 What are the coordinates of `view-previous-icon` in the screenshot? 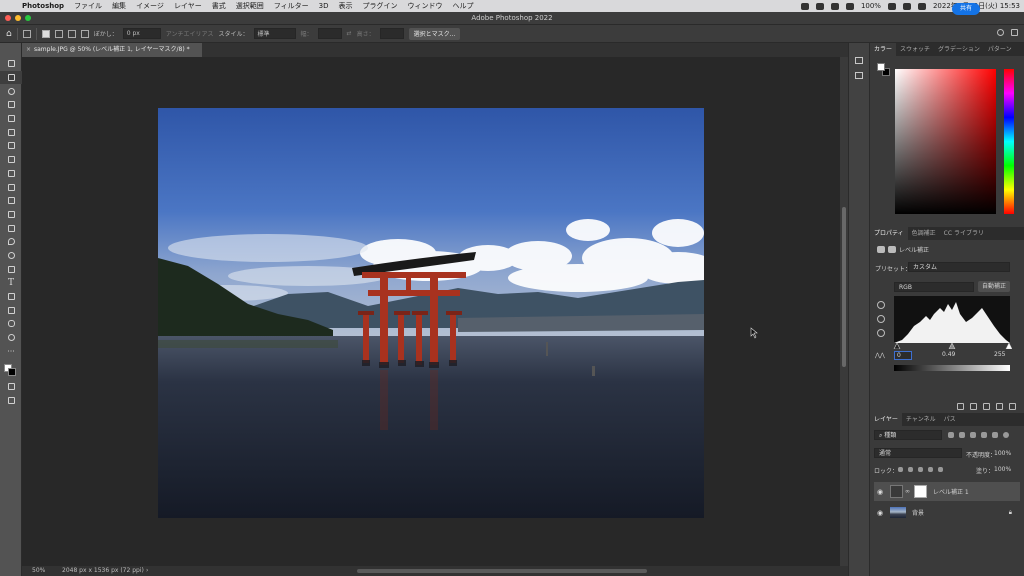 It's located at (973, 406).